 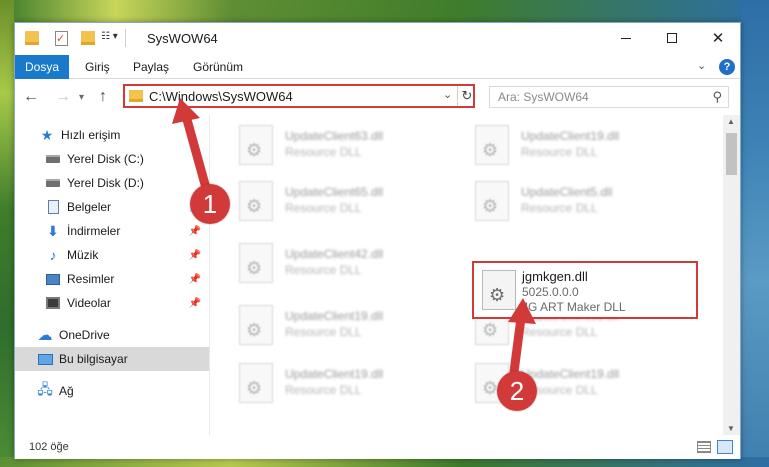 I want to click on sidebar-item-network: 🖧 Ağ, so click(x=112, y=391).